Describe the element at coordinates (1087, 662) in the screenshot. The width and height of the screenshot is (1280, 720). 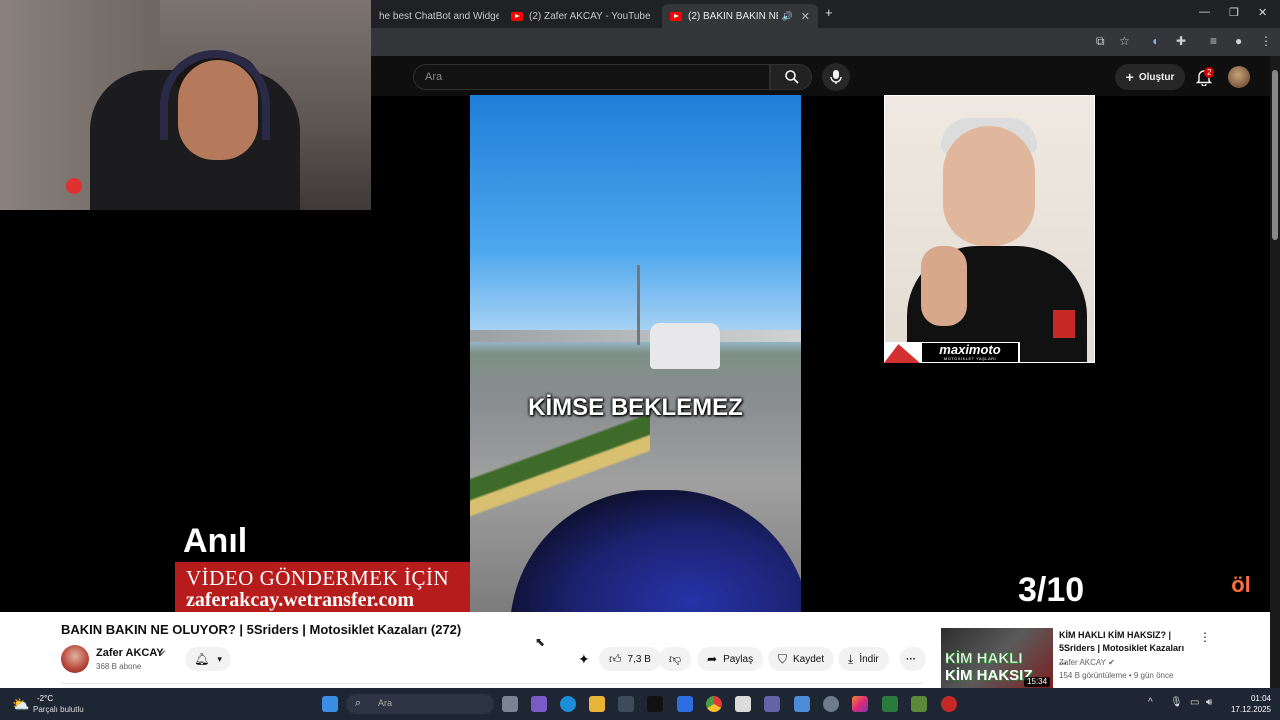
I see `recommended-channel: Zafer AKCAY ✔` at that location.